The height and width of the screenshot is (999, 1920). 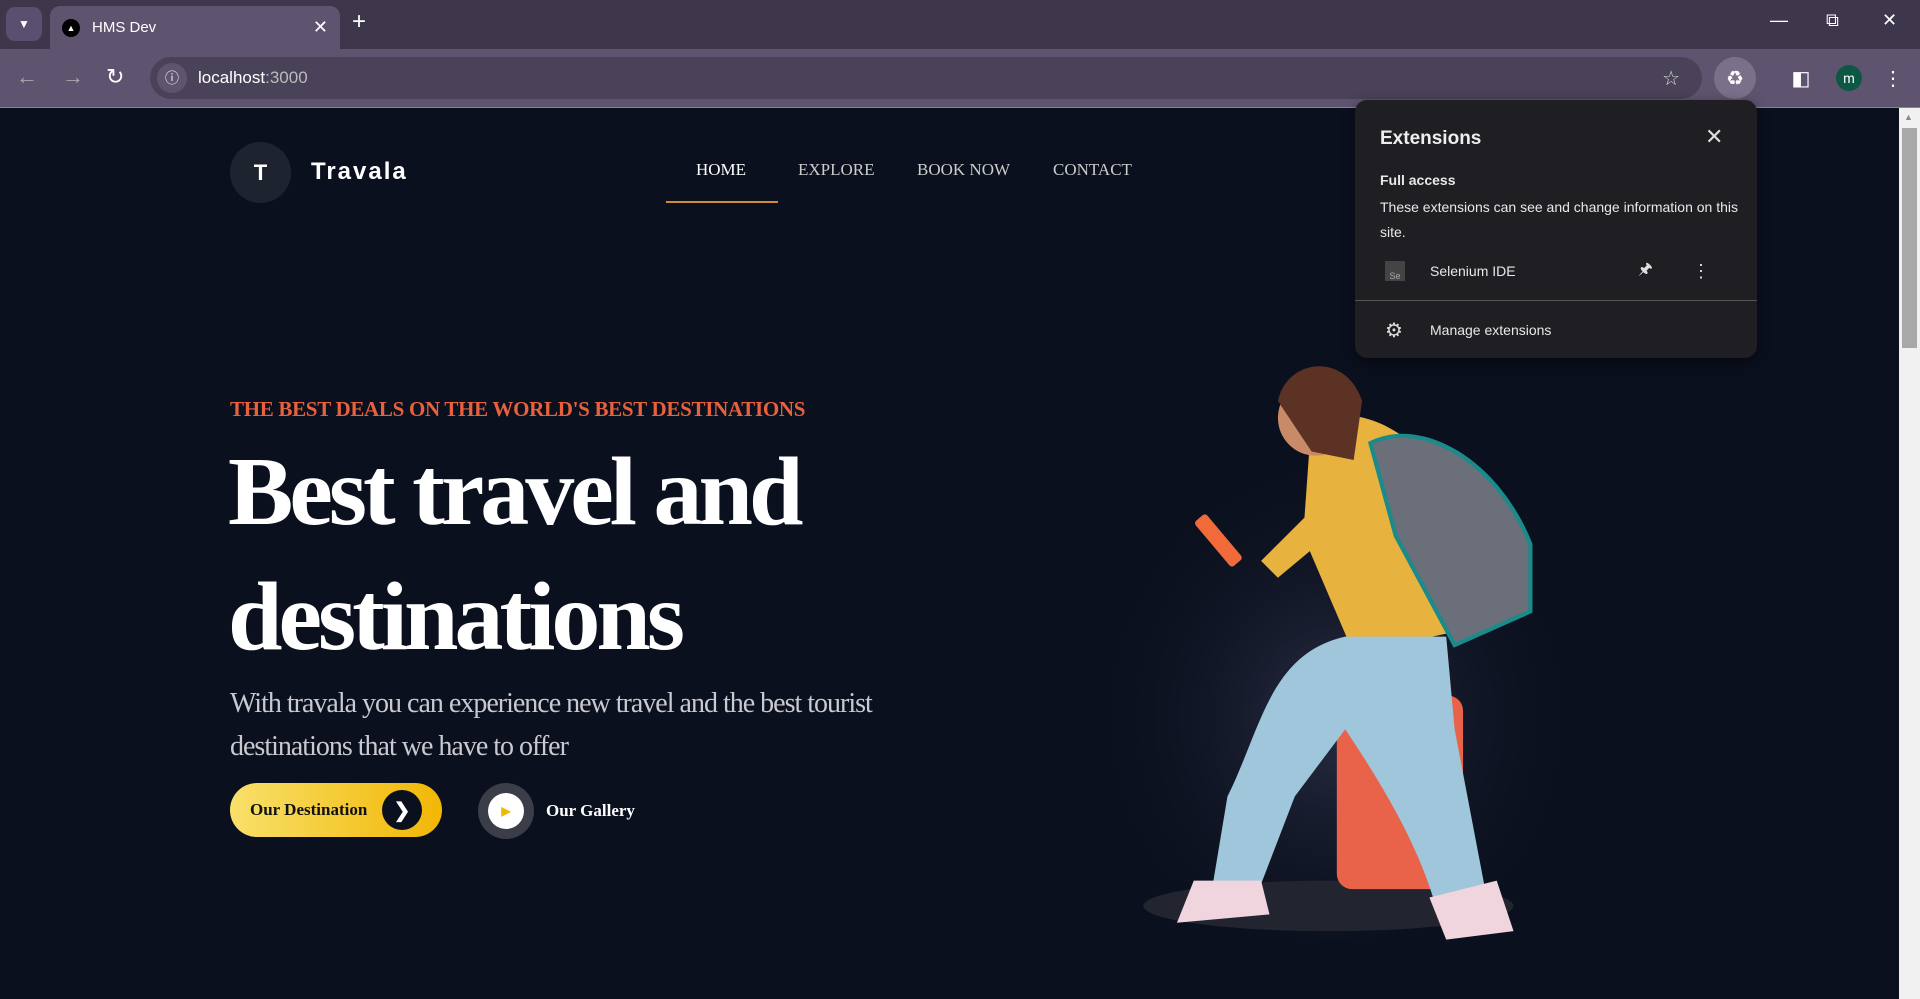 I want to click on our-gallery-button: ▶ Our Gallery, so click(x=556, y=811).